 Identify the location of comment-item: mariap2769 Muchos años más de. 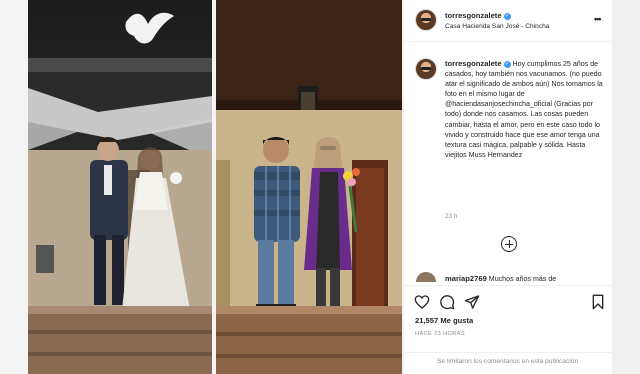
(527, 279).